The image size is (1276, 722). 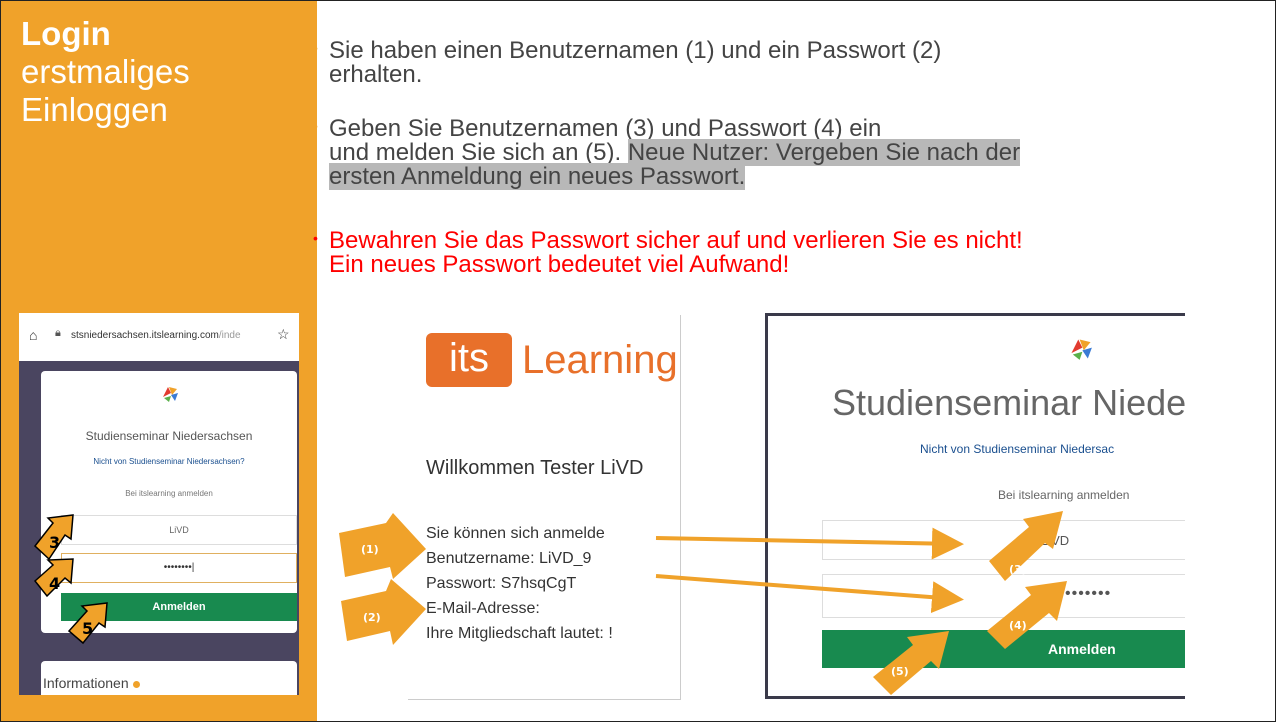 I want to click on password-field: •••••••, so click(x=1003, y=596).